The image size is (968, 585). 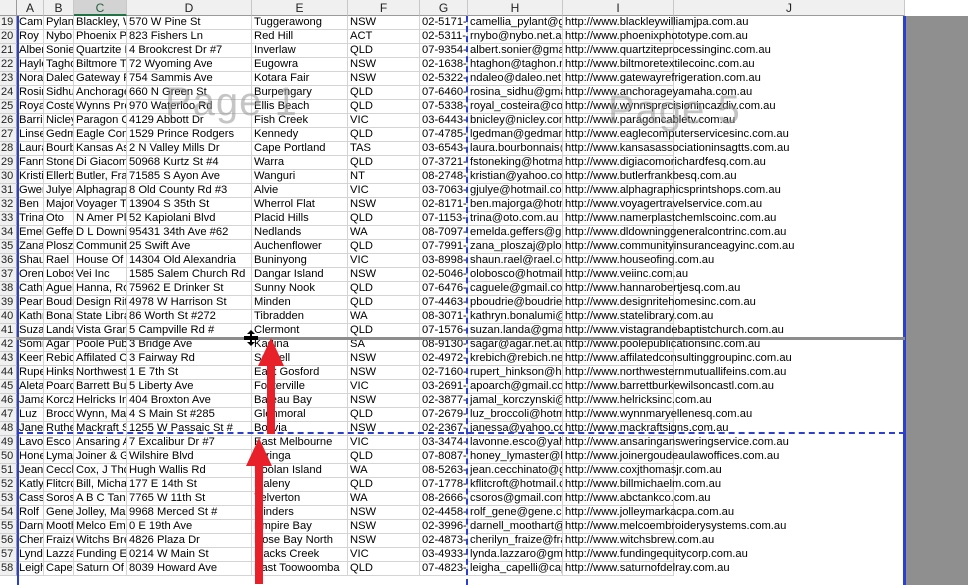 I want to click on cell-b31: Julye, so click(x=59, y=191).